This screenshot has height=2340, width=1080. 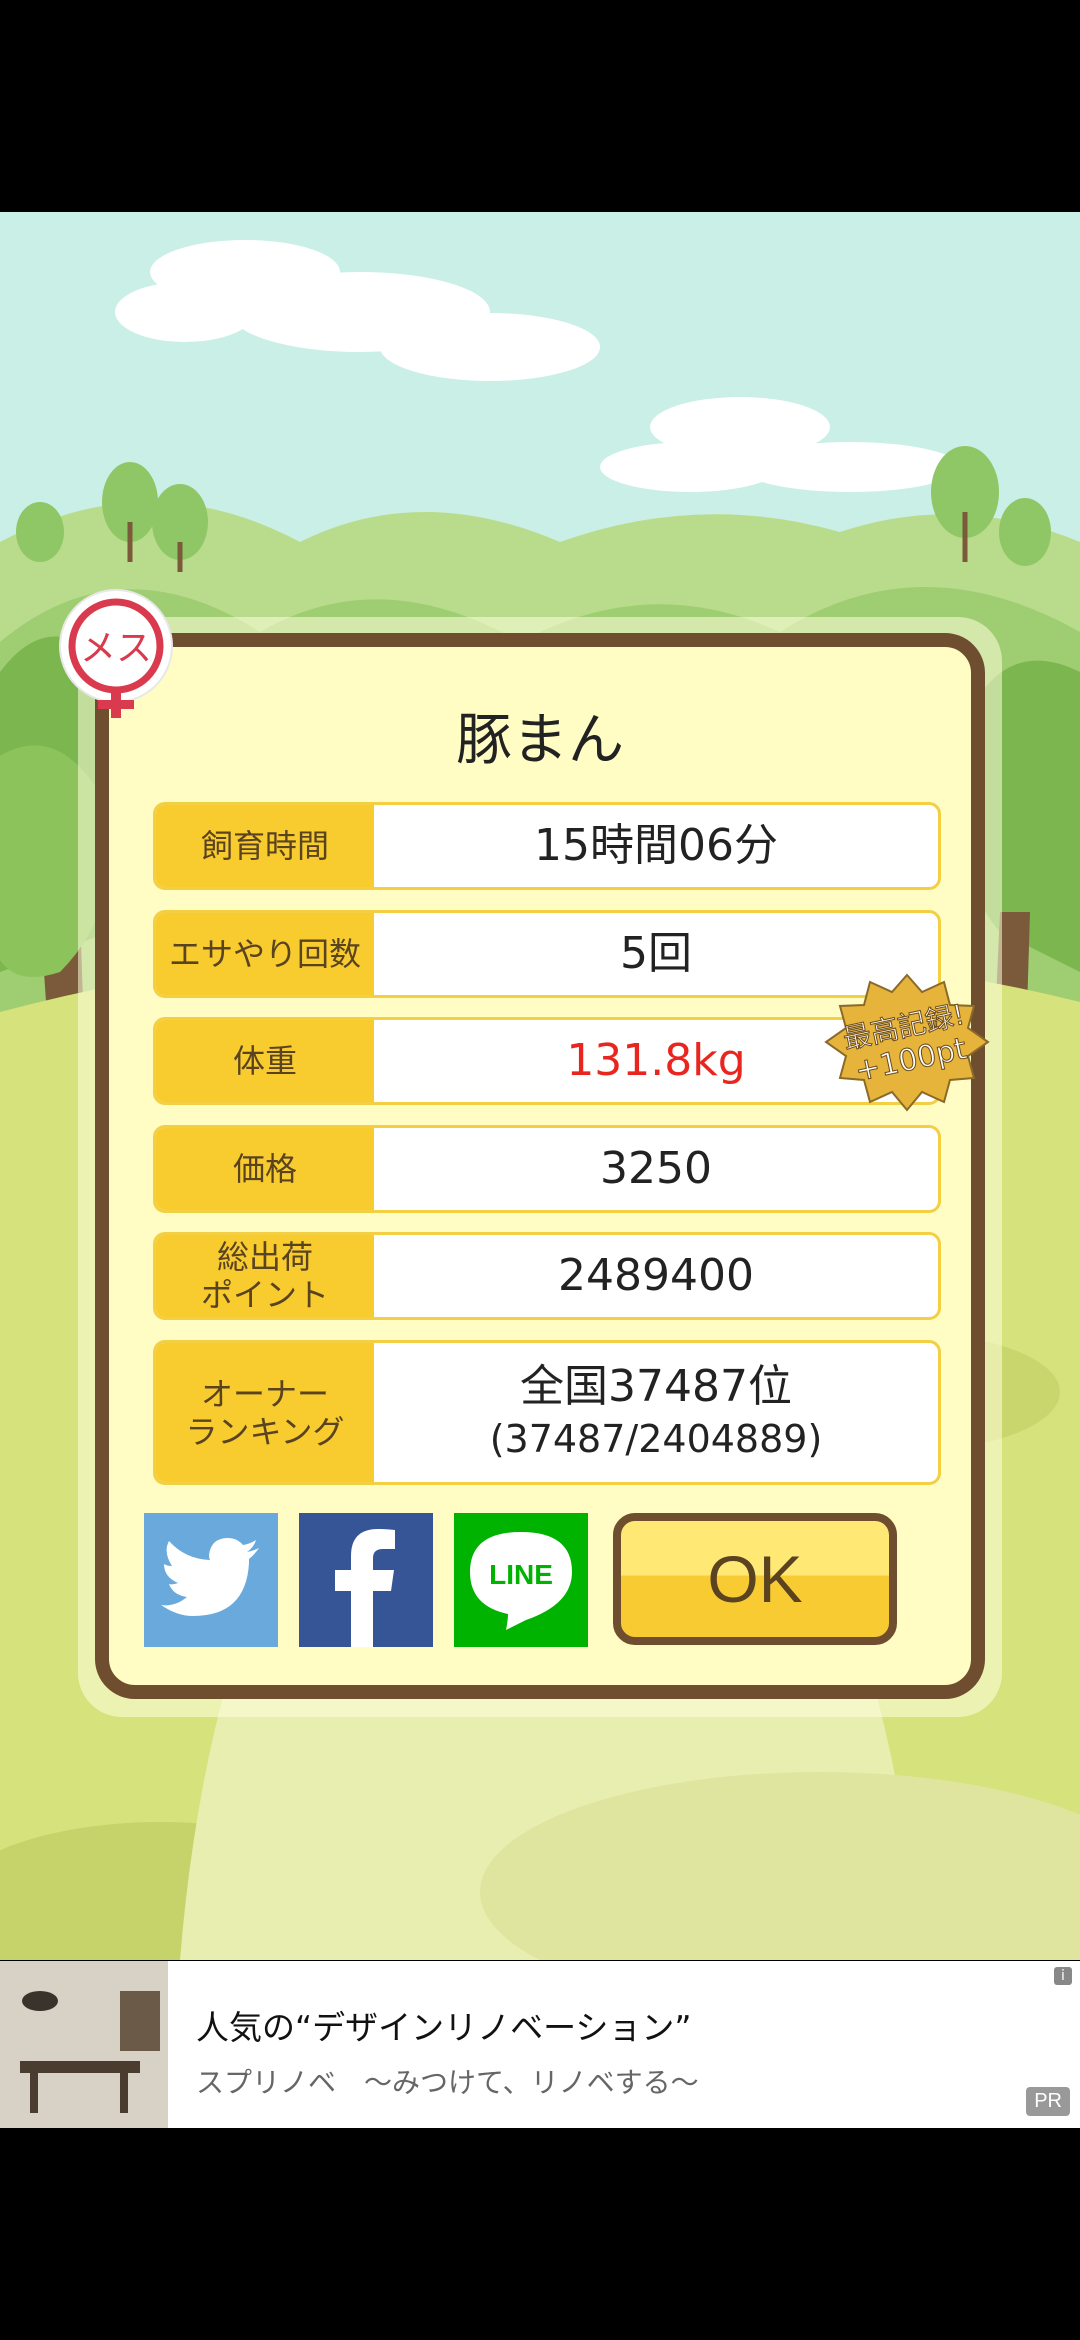 What do you see at coordinates (264, 1257) in the screenshot?
I see `stat-label-line1: 総出荷` at bounding box center [264, 1257].